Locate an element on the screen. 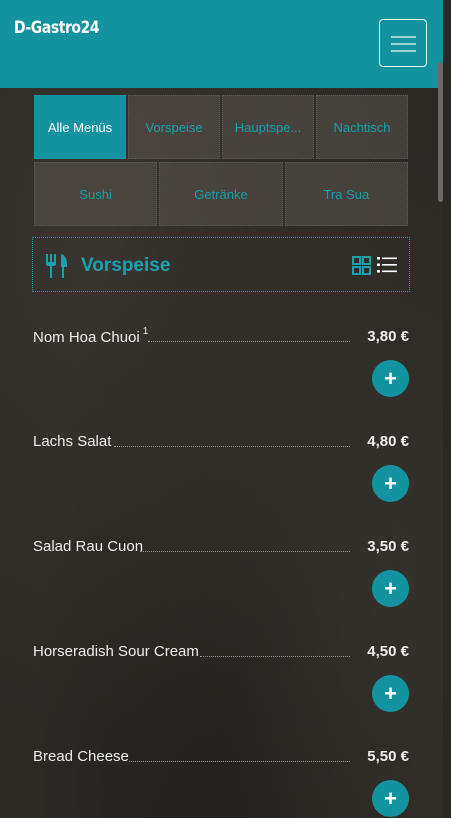  tab-getraenke: Getränke is located at coordinates (221, 194).